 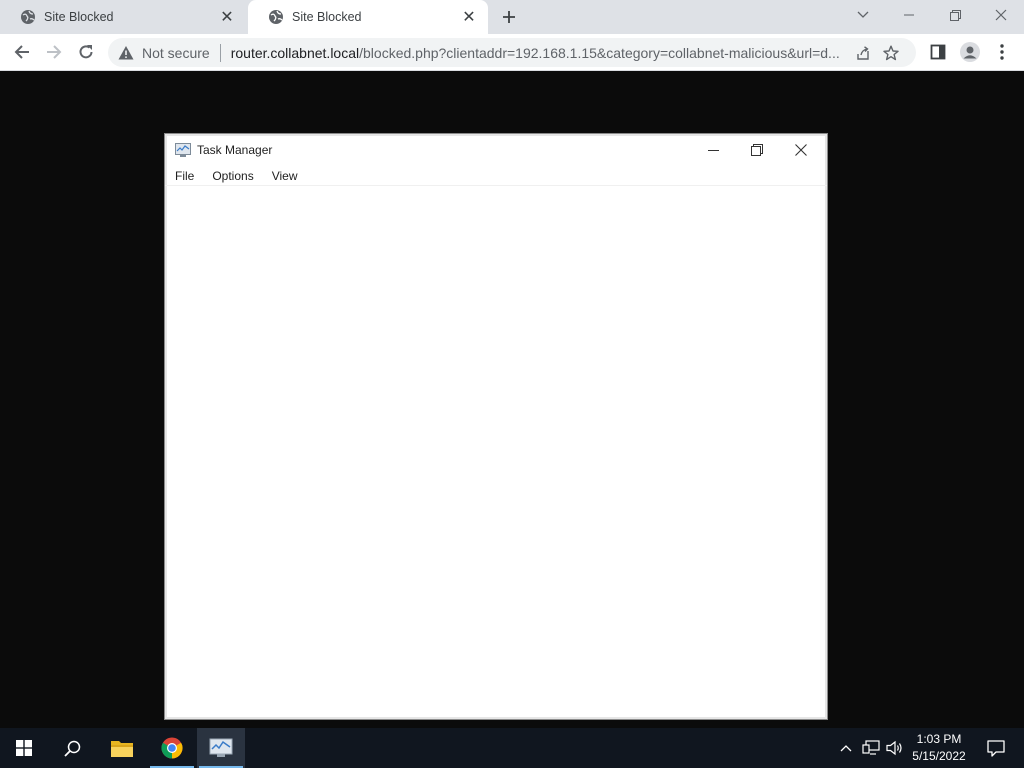 What do you see at coordinates (285, 176) in the screenshot?
I see `menu-view: View` at bounding box center [285, 176].